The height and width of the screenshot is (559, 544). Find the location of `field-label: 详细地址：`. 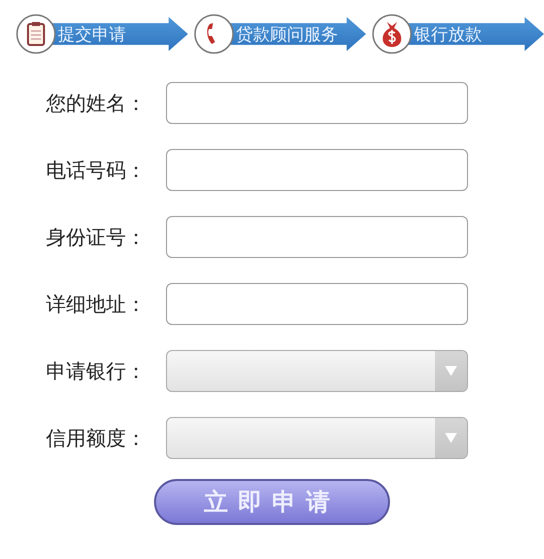

field-label: 详细地址： is located at coordinates (96, 304).